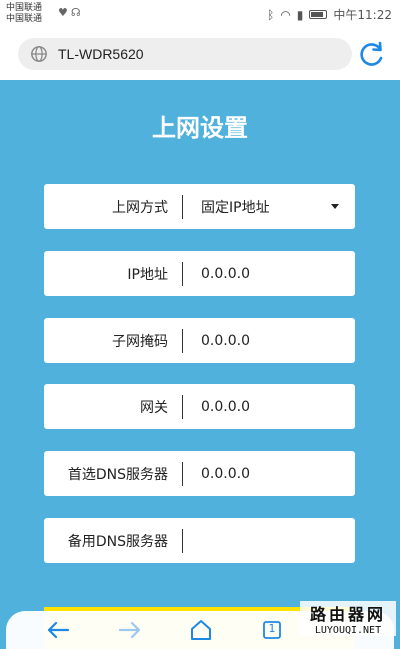  I want to click on forward-button, so click(130, 630).